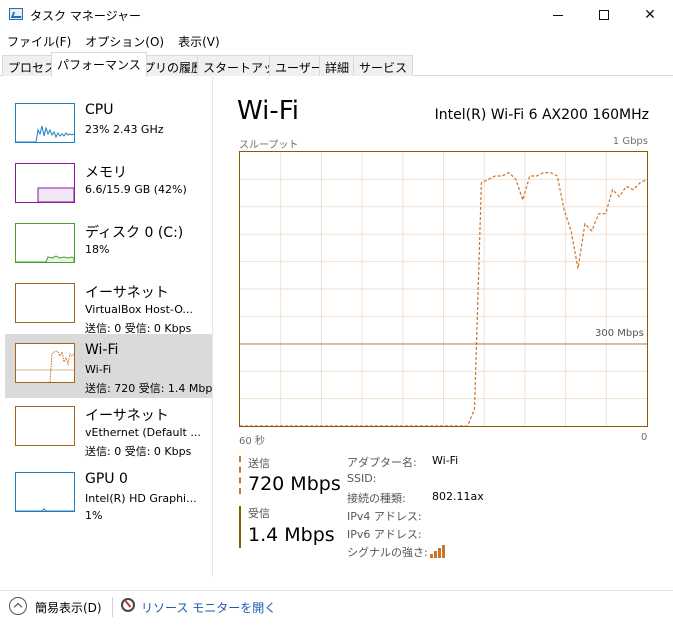  What do you see at coordinates (18, 606) in the screenshot?
I see `chevron-up-icon` at bounding box center [18, 606].